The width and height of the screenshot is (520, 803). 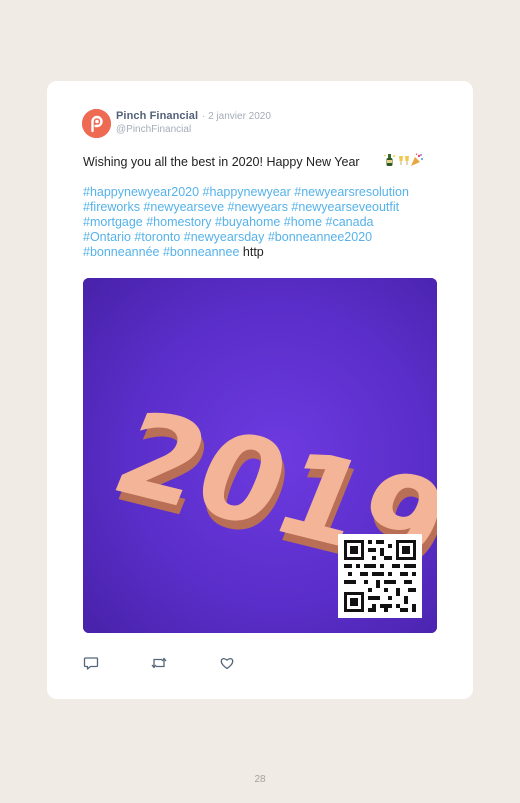 What do you see at coordinates (236, 116) in the screenshot?
I see `post-date: · 2 janvier 2020` at bounding box center [236, 116].